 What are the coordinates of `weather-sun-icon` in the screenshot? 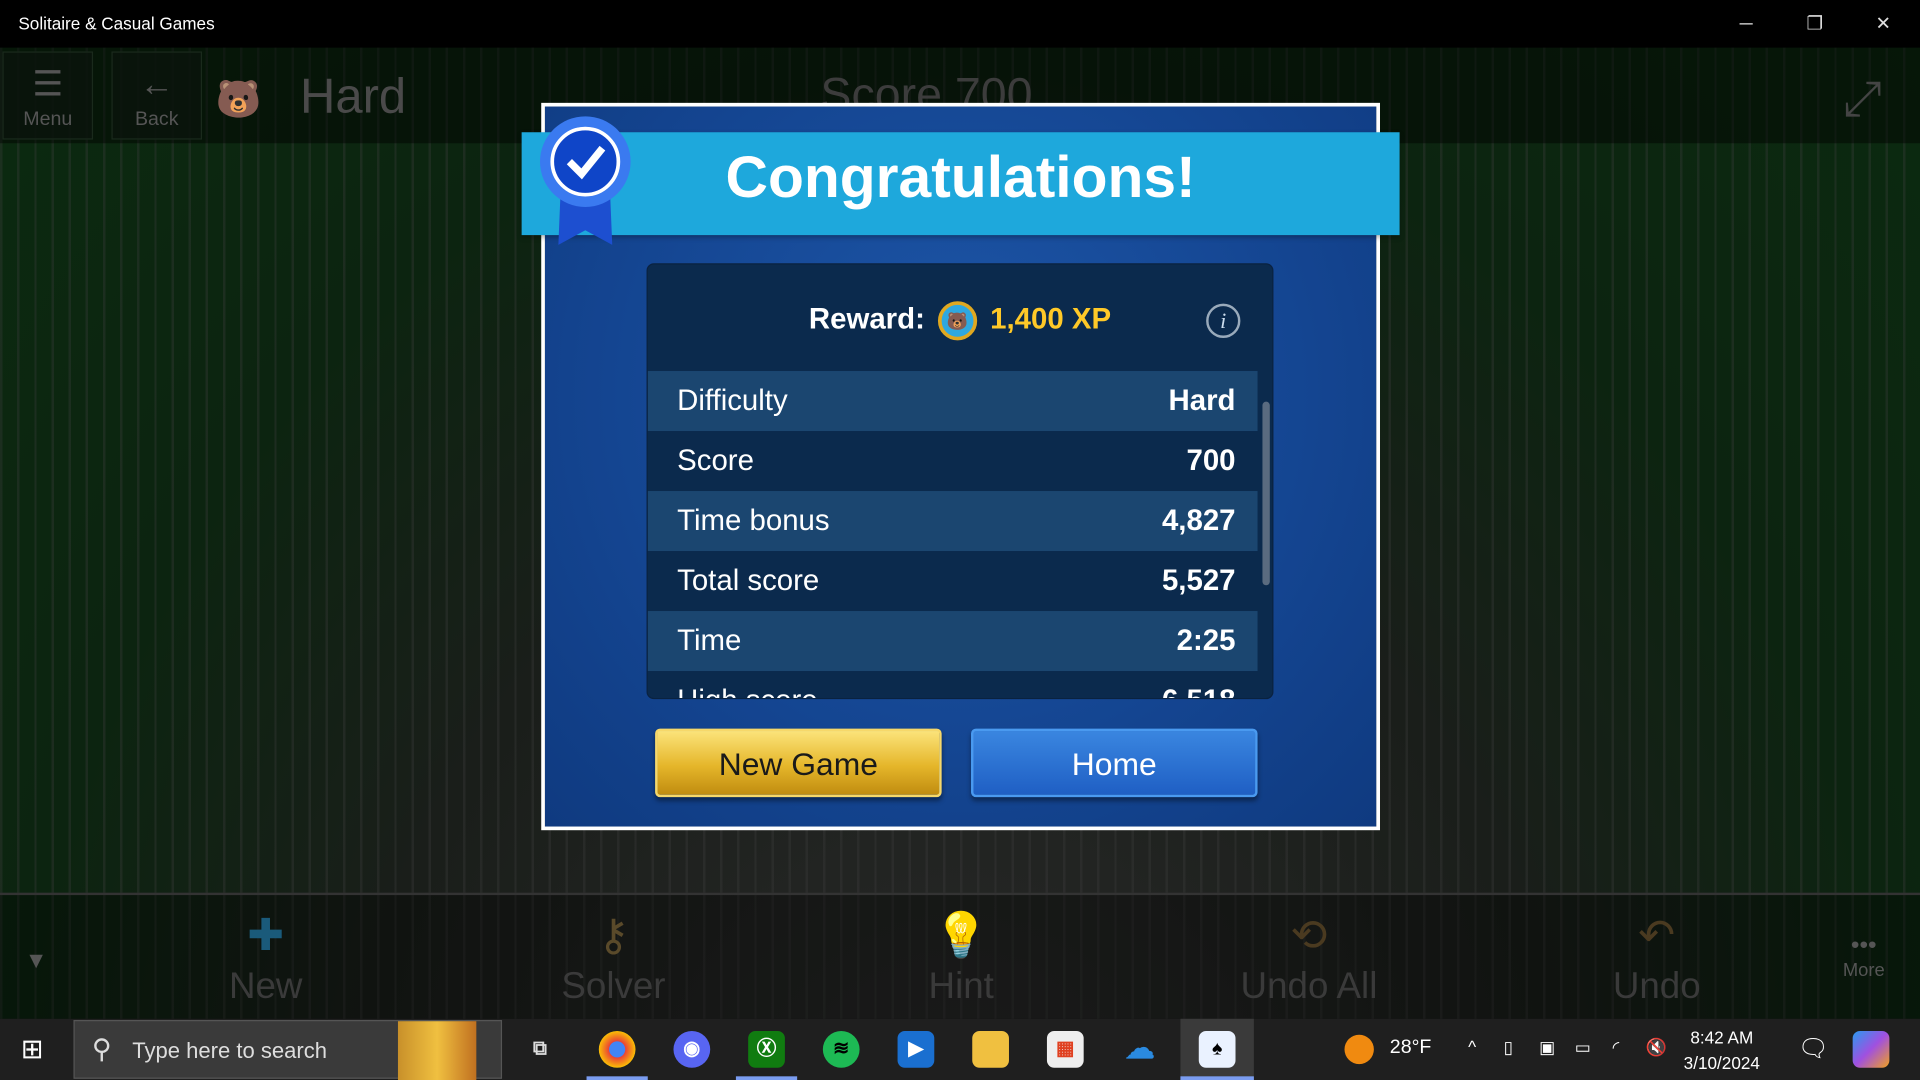 It's located at (1359, 1049).